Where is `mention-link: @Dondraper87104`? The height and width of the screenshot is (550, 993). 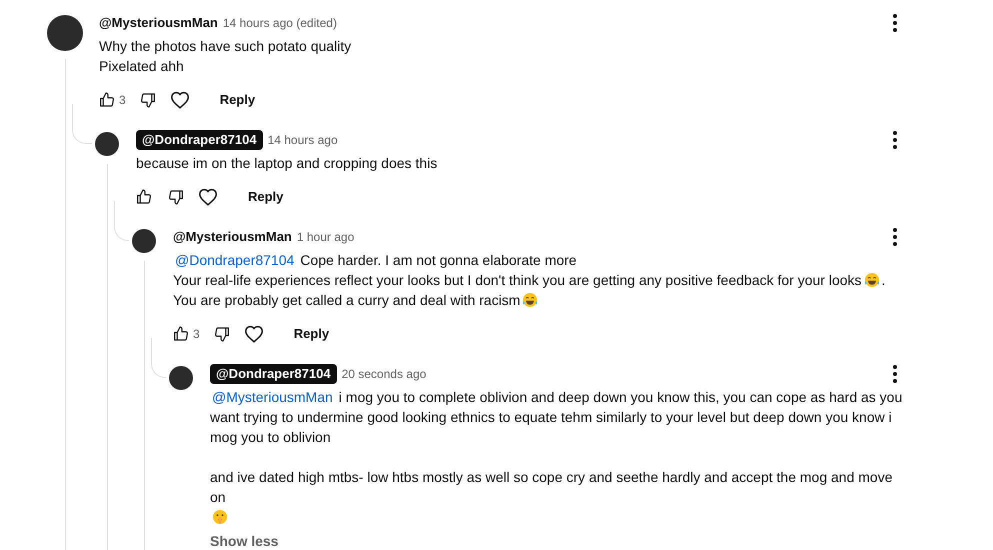 mention-link: @Dondraper87104 is located at coordinates (234, 260).